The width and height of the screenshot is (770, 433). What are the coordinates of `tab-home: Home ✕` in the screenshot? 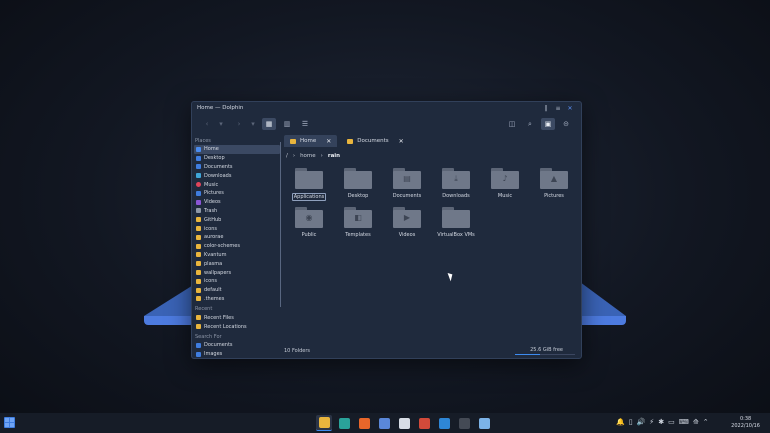 It's located at (311, 141).